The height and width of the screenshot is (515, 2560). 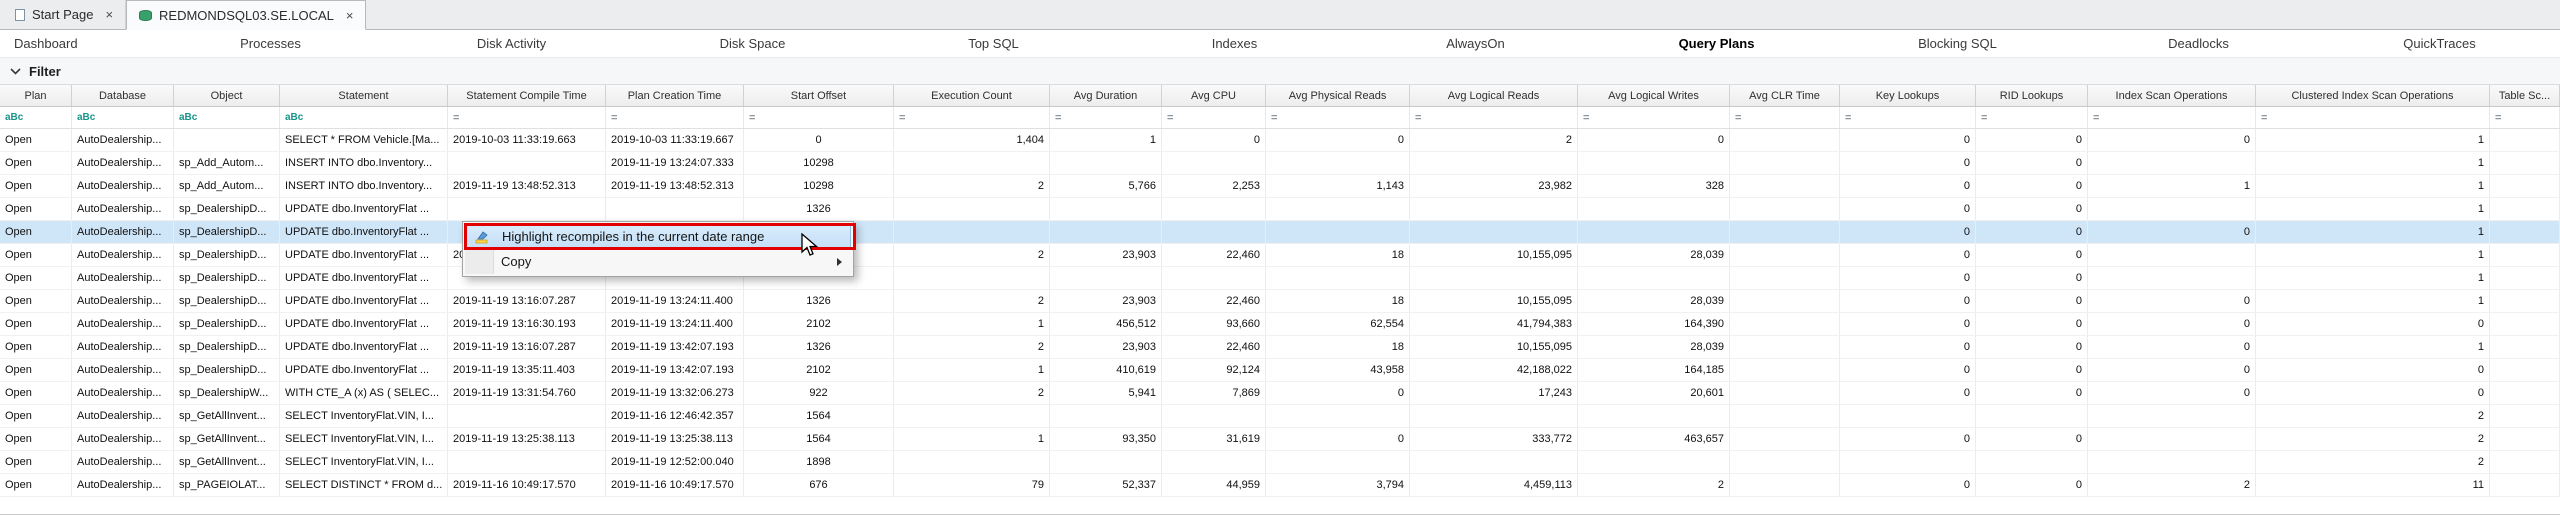 I want to click on filter-panel-header: Filter, so click(x=1280, y=71).